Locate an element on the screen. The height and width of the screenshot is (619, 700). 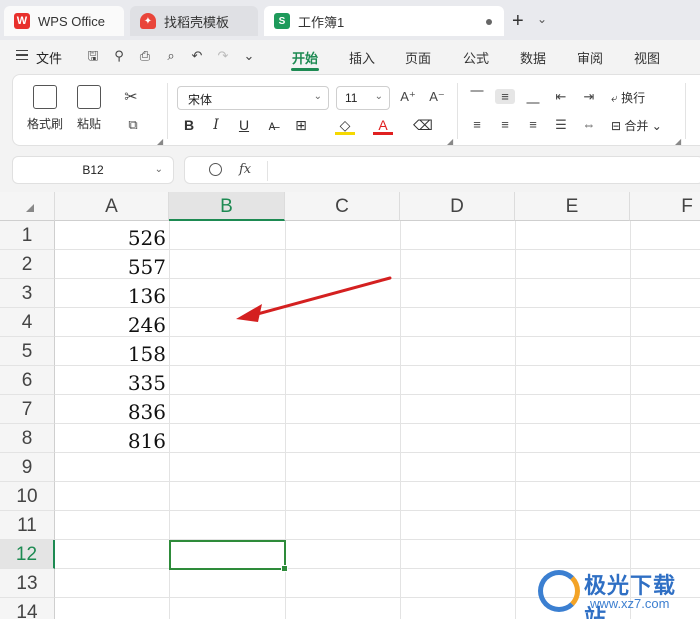
cell-a5: 158 is located at coordinates (110, 354).